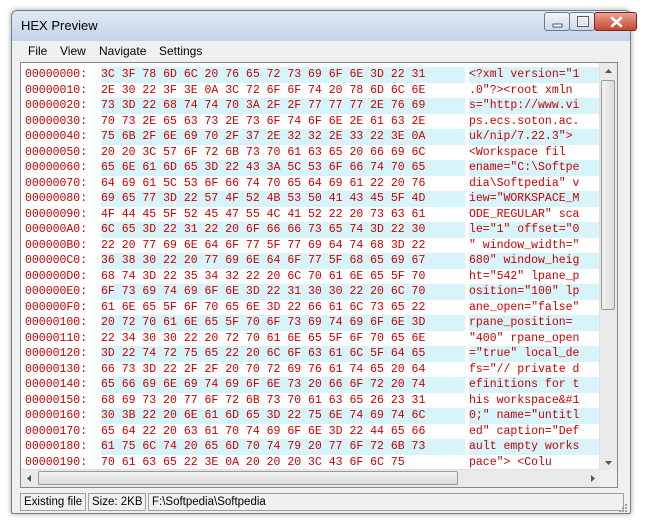  Describe the element at coordinates (56, 400) in the screenshot. I see `row-offset: 00000150:` at that location.